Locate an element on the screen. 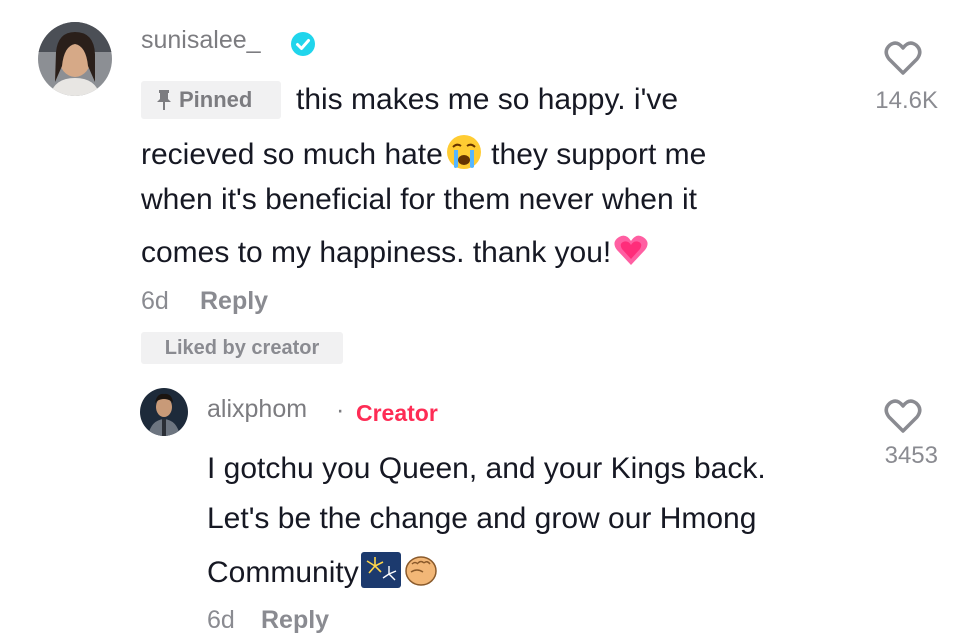 This screenshot has width=960, height=643. pin-icon is located at coordinates (164, 100).